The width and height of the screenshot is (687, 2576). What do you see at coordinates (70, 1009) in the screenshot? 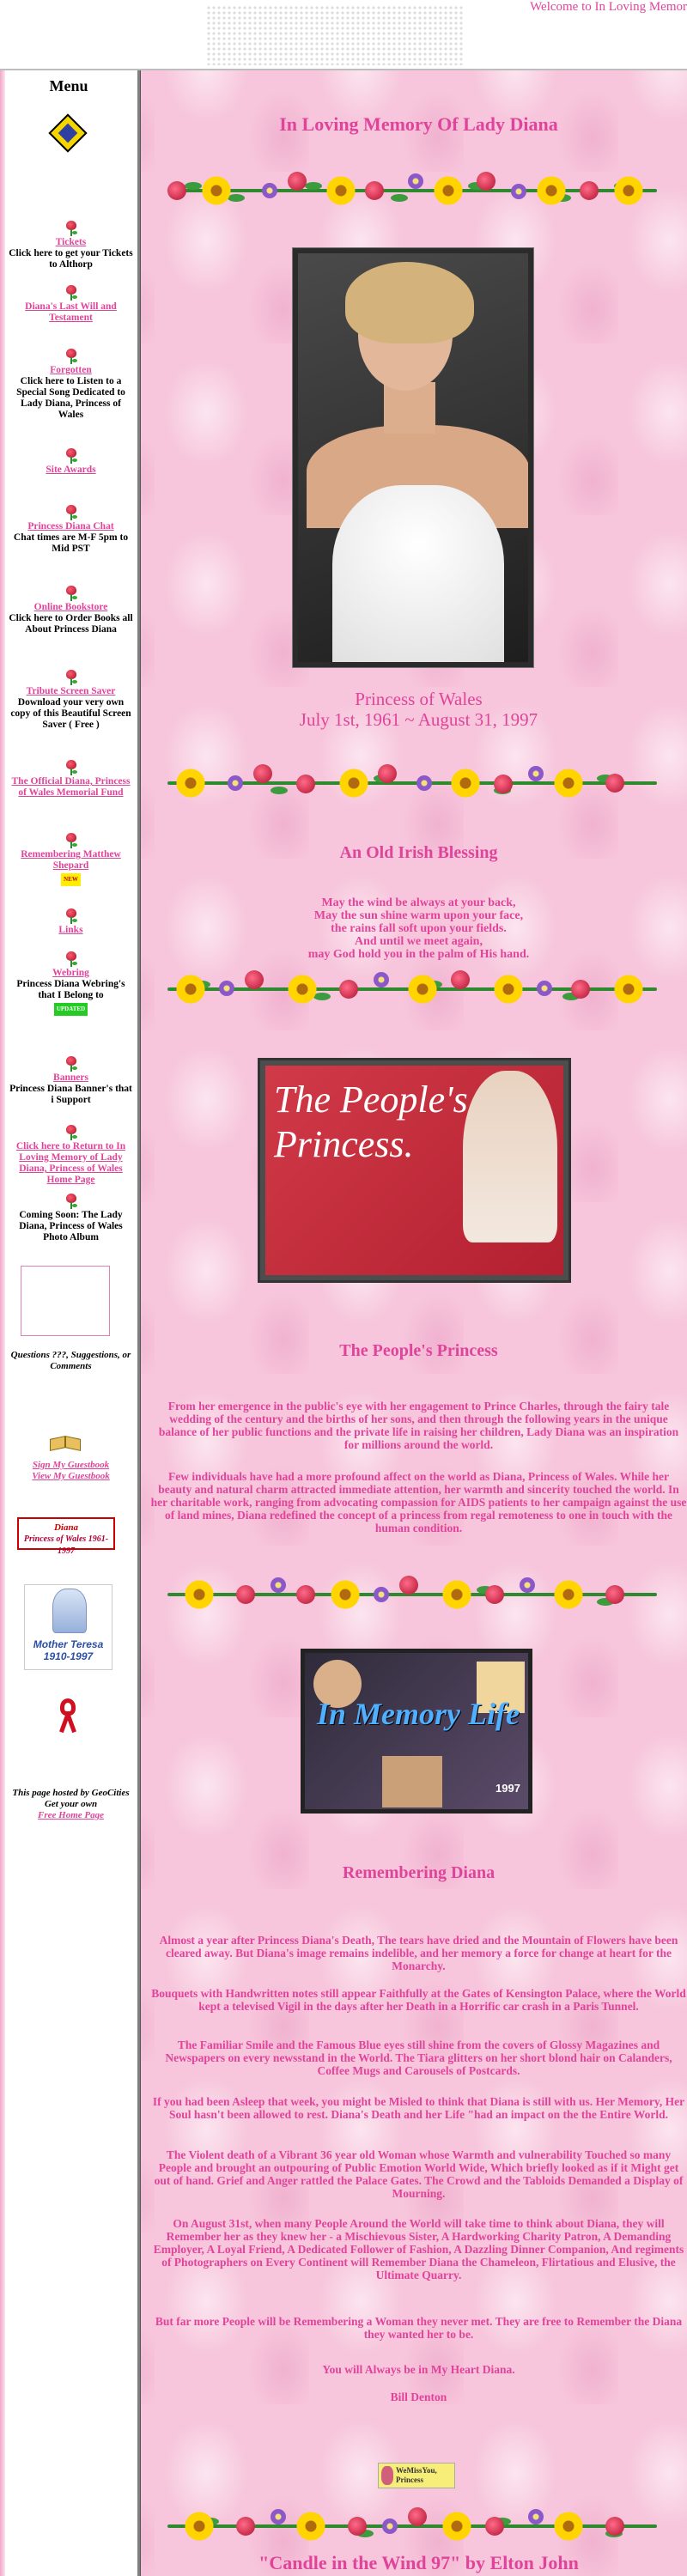
I see `updated-badge: UPDATED` at bounding box center [70, 1009].